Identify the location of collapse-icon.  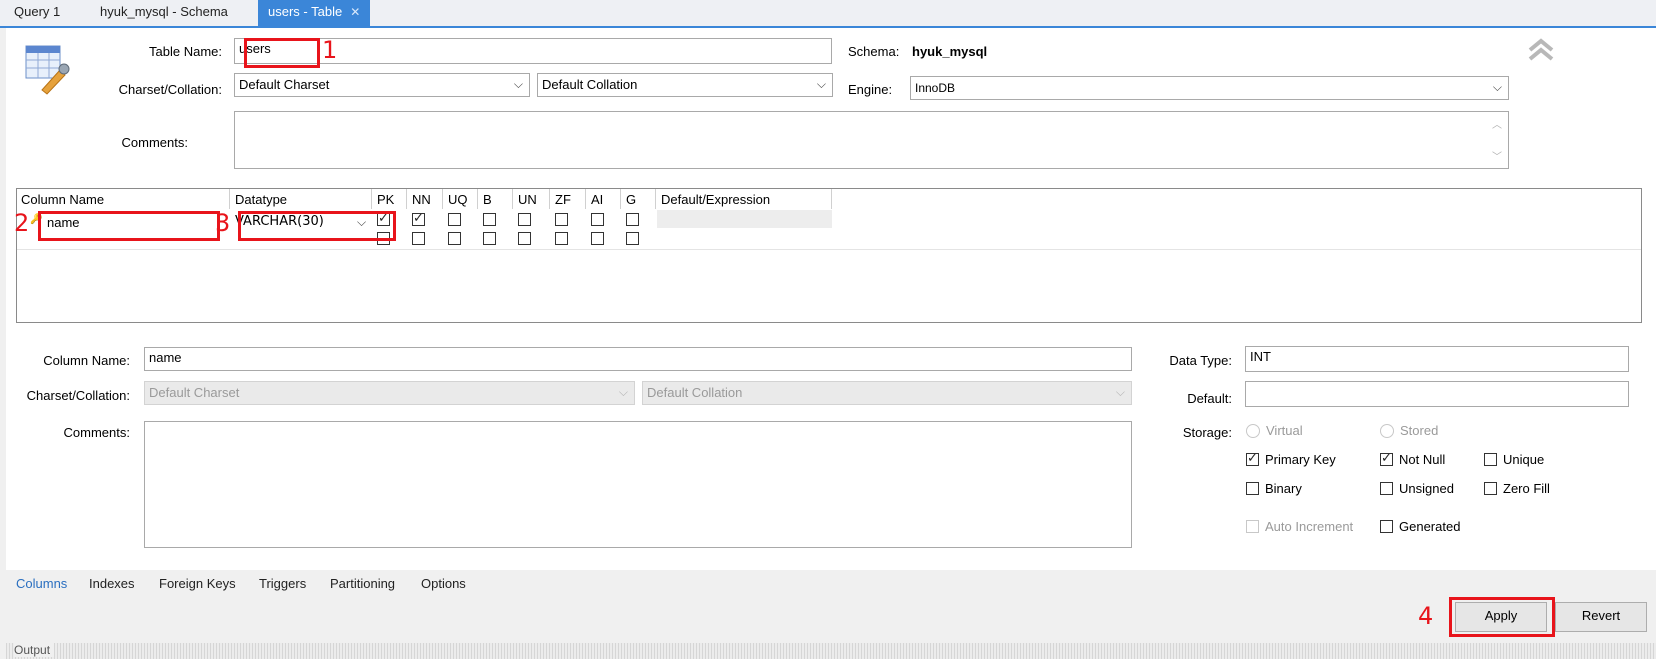
(1541, 50).